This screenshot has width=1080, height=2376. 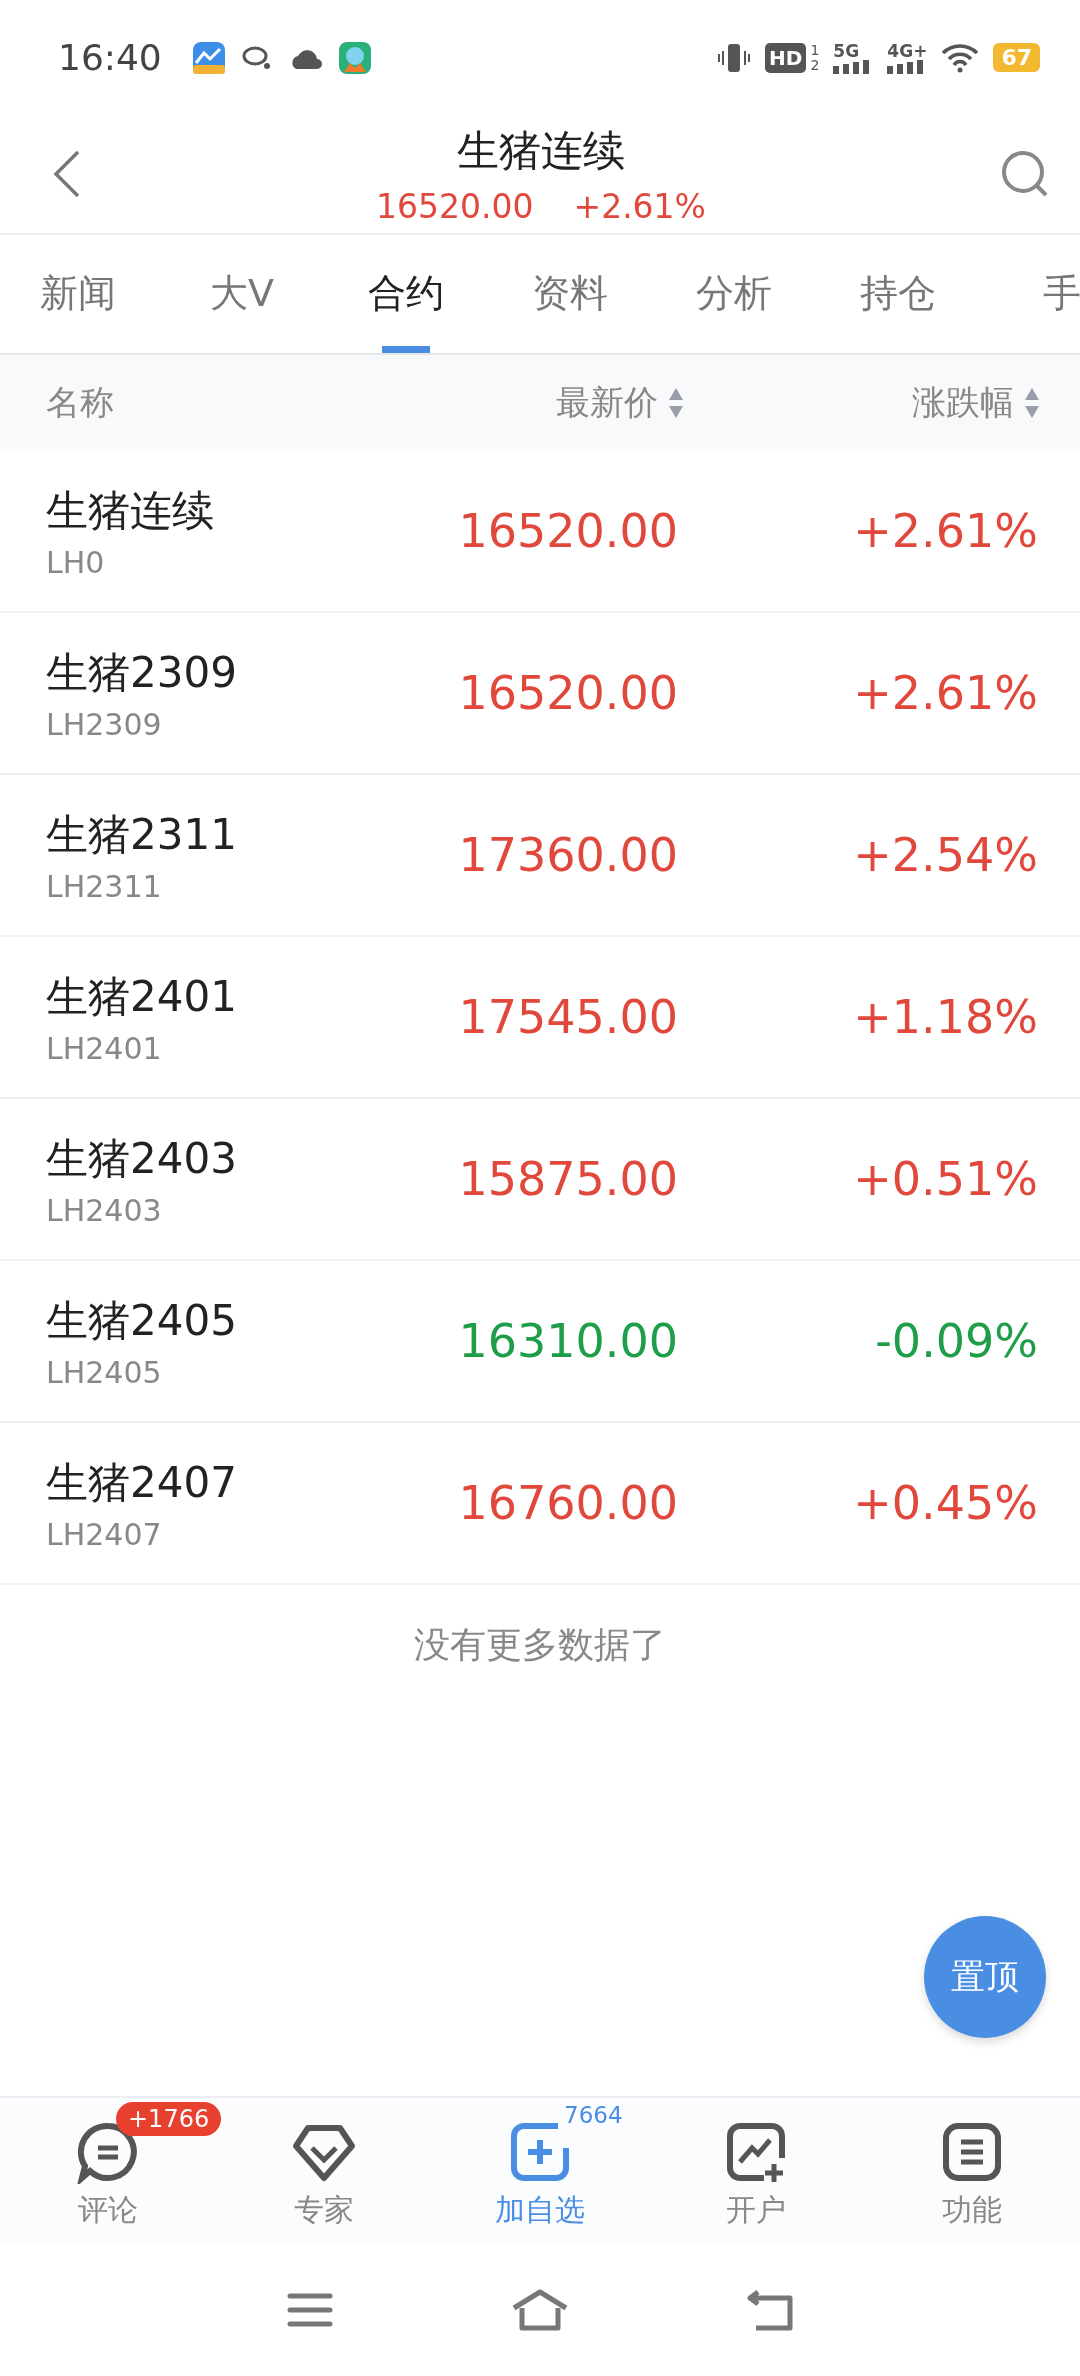 What do you see at coordinates (815, 65) in the screenshot?
I see `sim-number: 2` at bounding box center [815, 65].